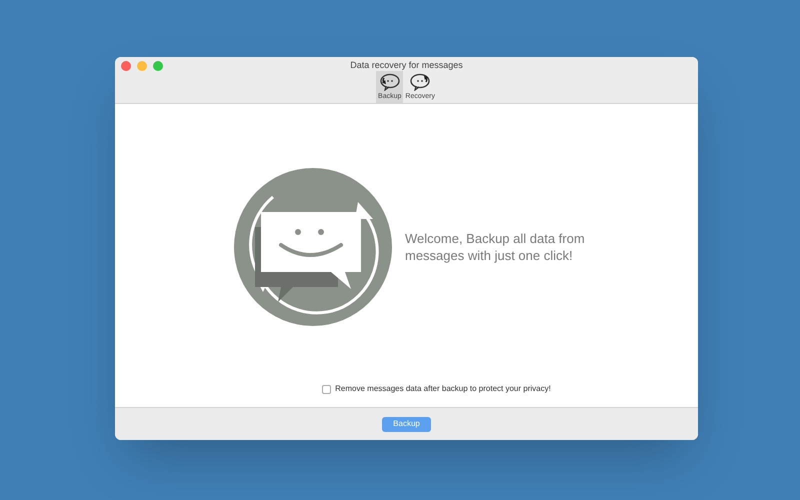 The width and height of the screenshot is (800, 500). I want to click on welcome-message: Welcome, Backup all data from messages with just one click!, so click(495, 247).